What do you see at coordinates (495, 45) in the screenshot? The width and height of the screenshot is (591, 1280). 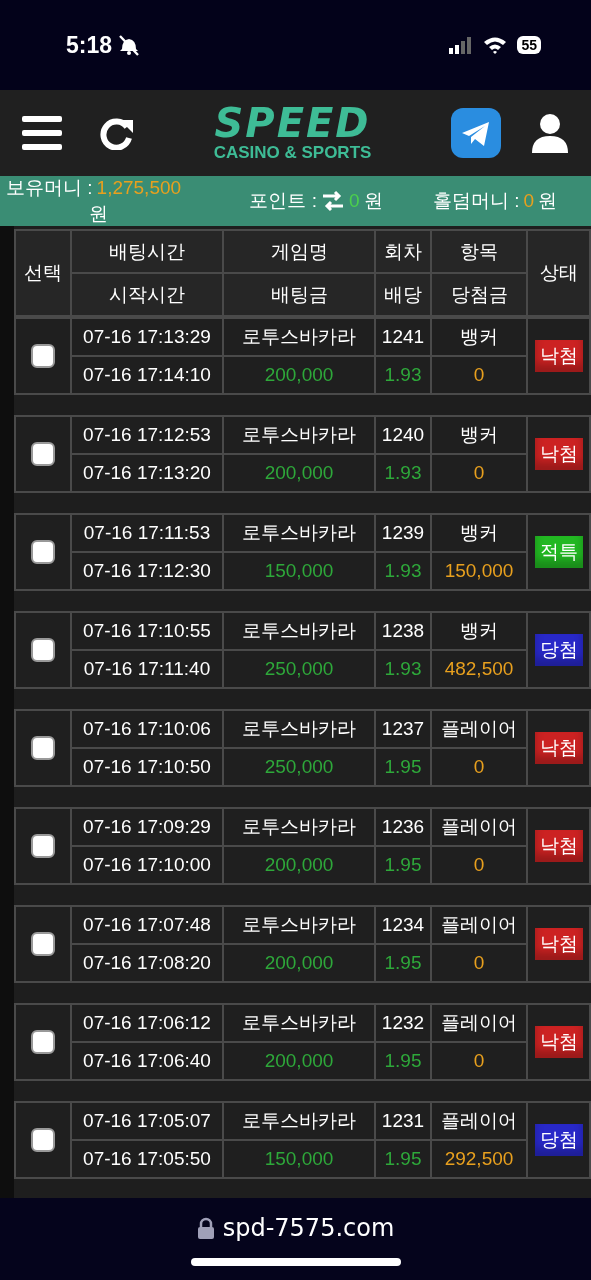 I see `wifi-icon` at bounding box center [495, 45].